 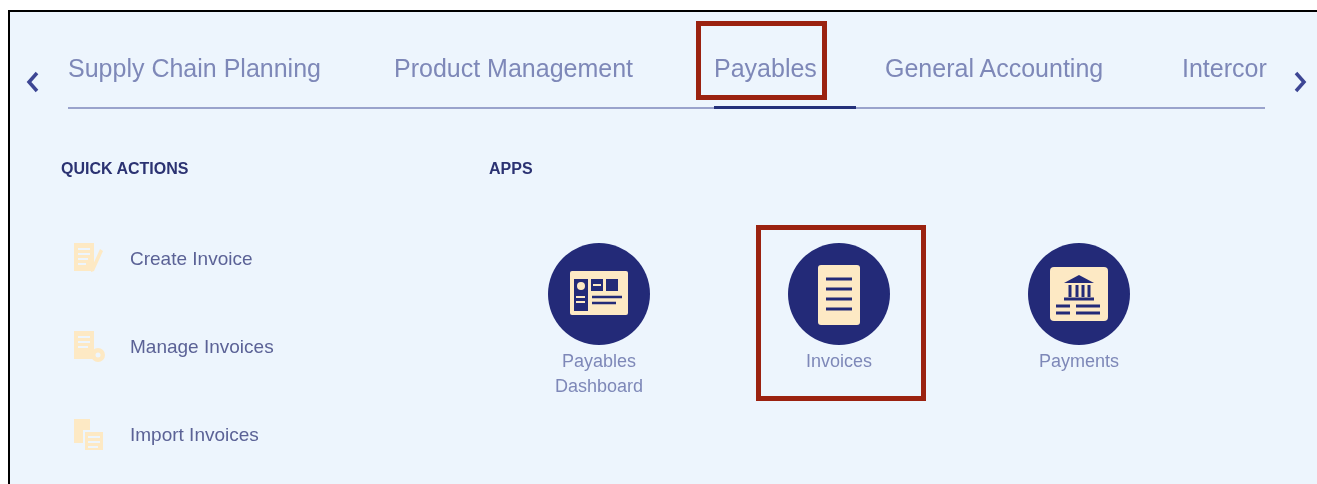 I want to click on app-label: Payables Dashboard, so click(x=599, y=374).